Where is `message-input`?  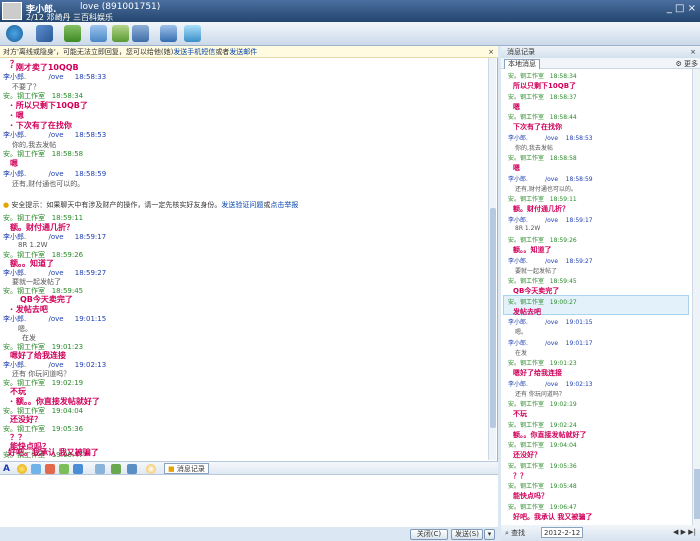 message-input is located at coordinates (249, 501).